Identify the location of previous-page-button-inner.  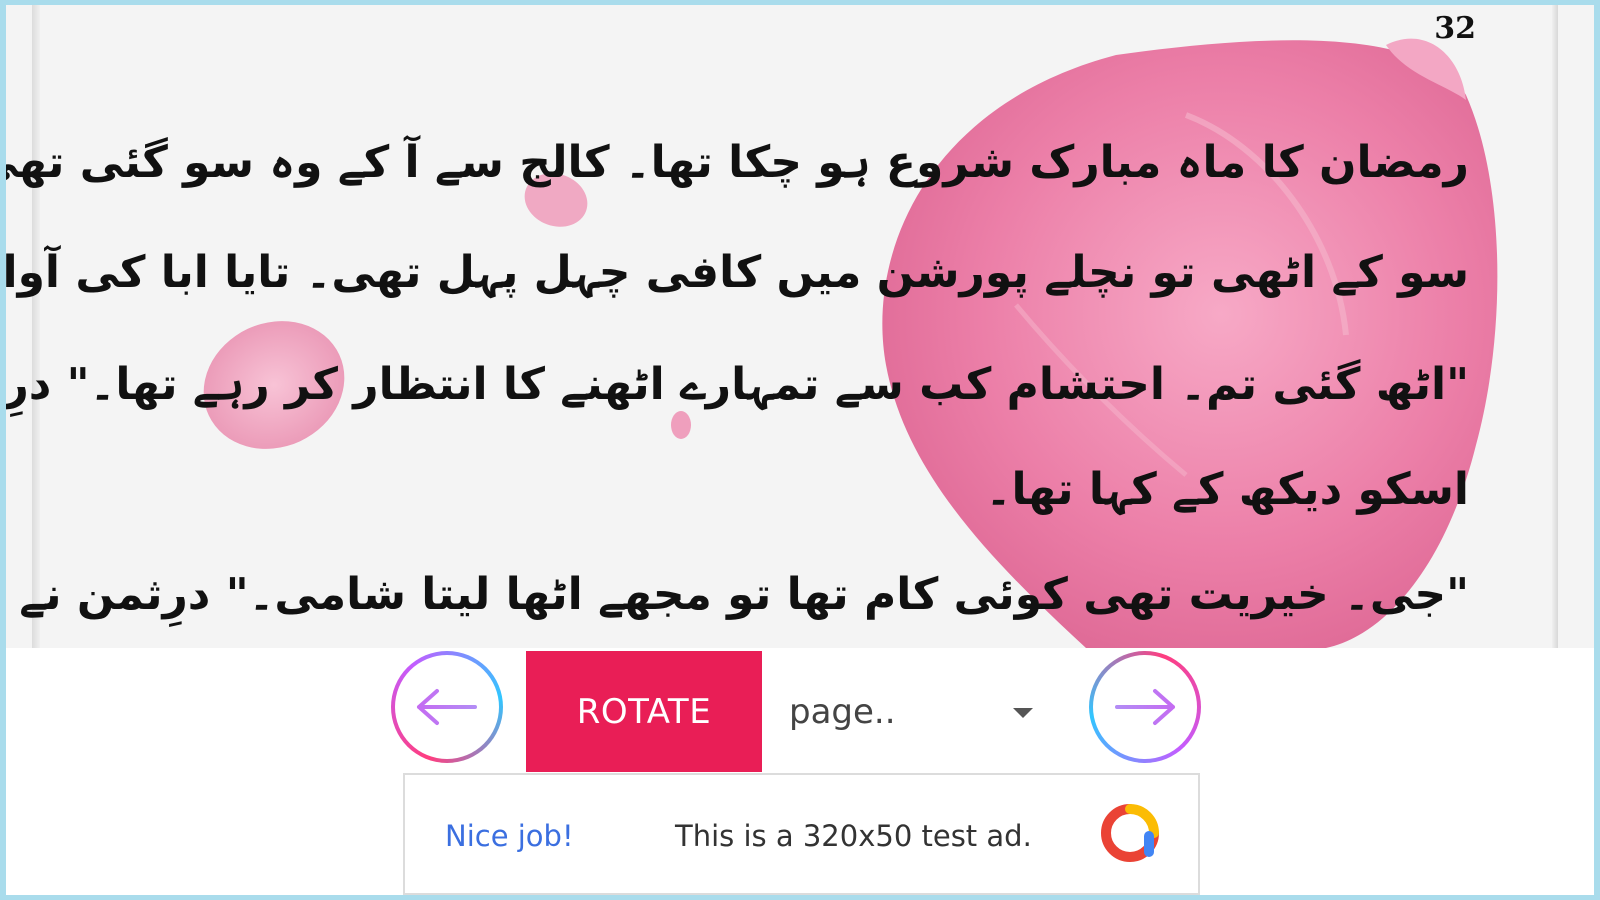
(447, 707).